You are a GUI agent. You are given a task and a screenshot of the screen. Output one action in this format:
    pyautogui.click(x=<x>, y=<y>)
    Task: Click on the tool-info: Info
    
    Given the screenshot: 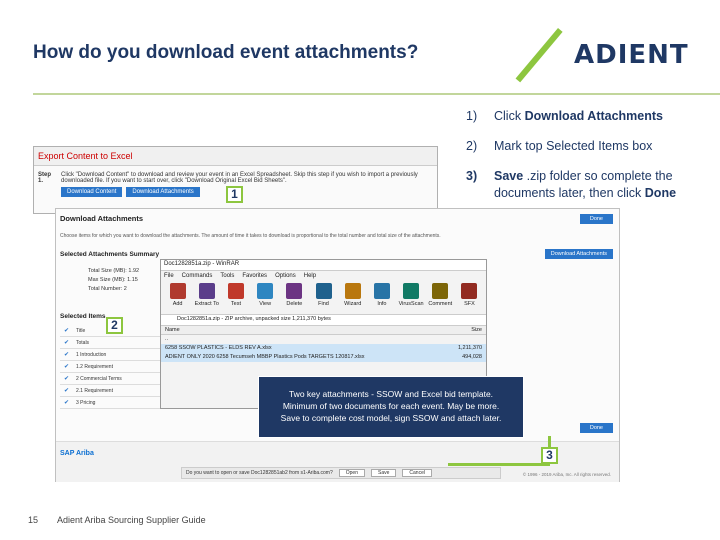 What is the action you would take?
    pyautogui.click(x=381, y=297)
    